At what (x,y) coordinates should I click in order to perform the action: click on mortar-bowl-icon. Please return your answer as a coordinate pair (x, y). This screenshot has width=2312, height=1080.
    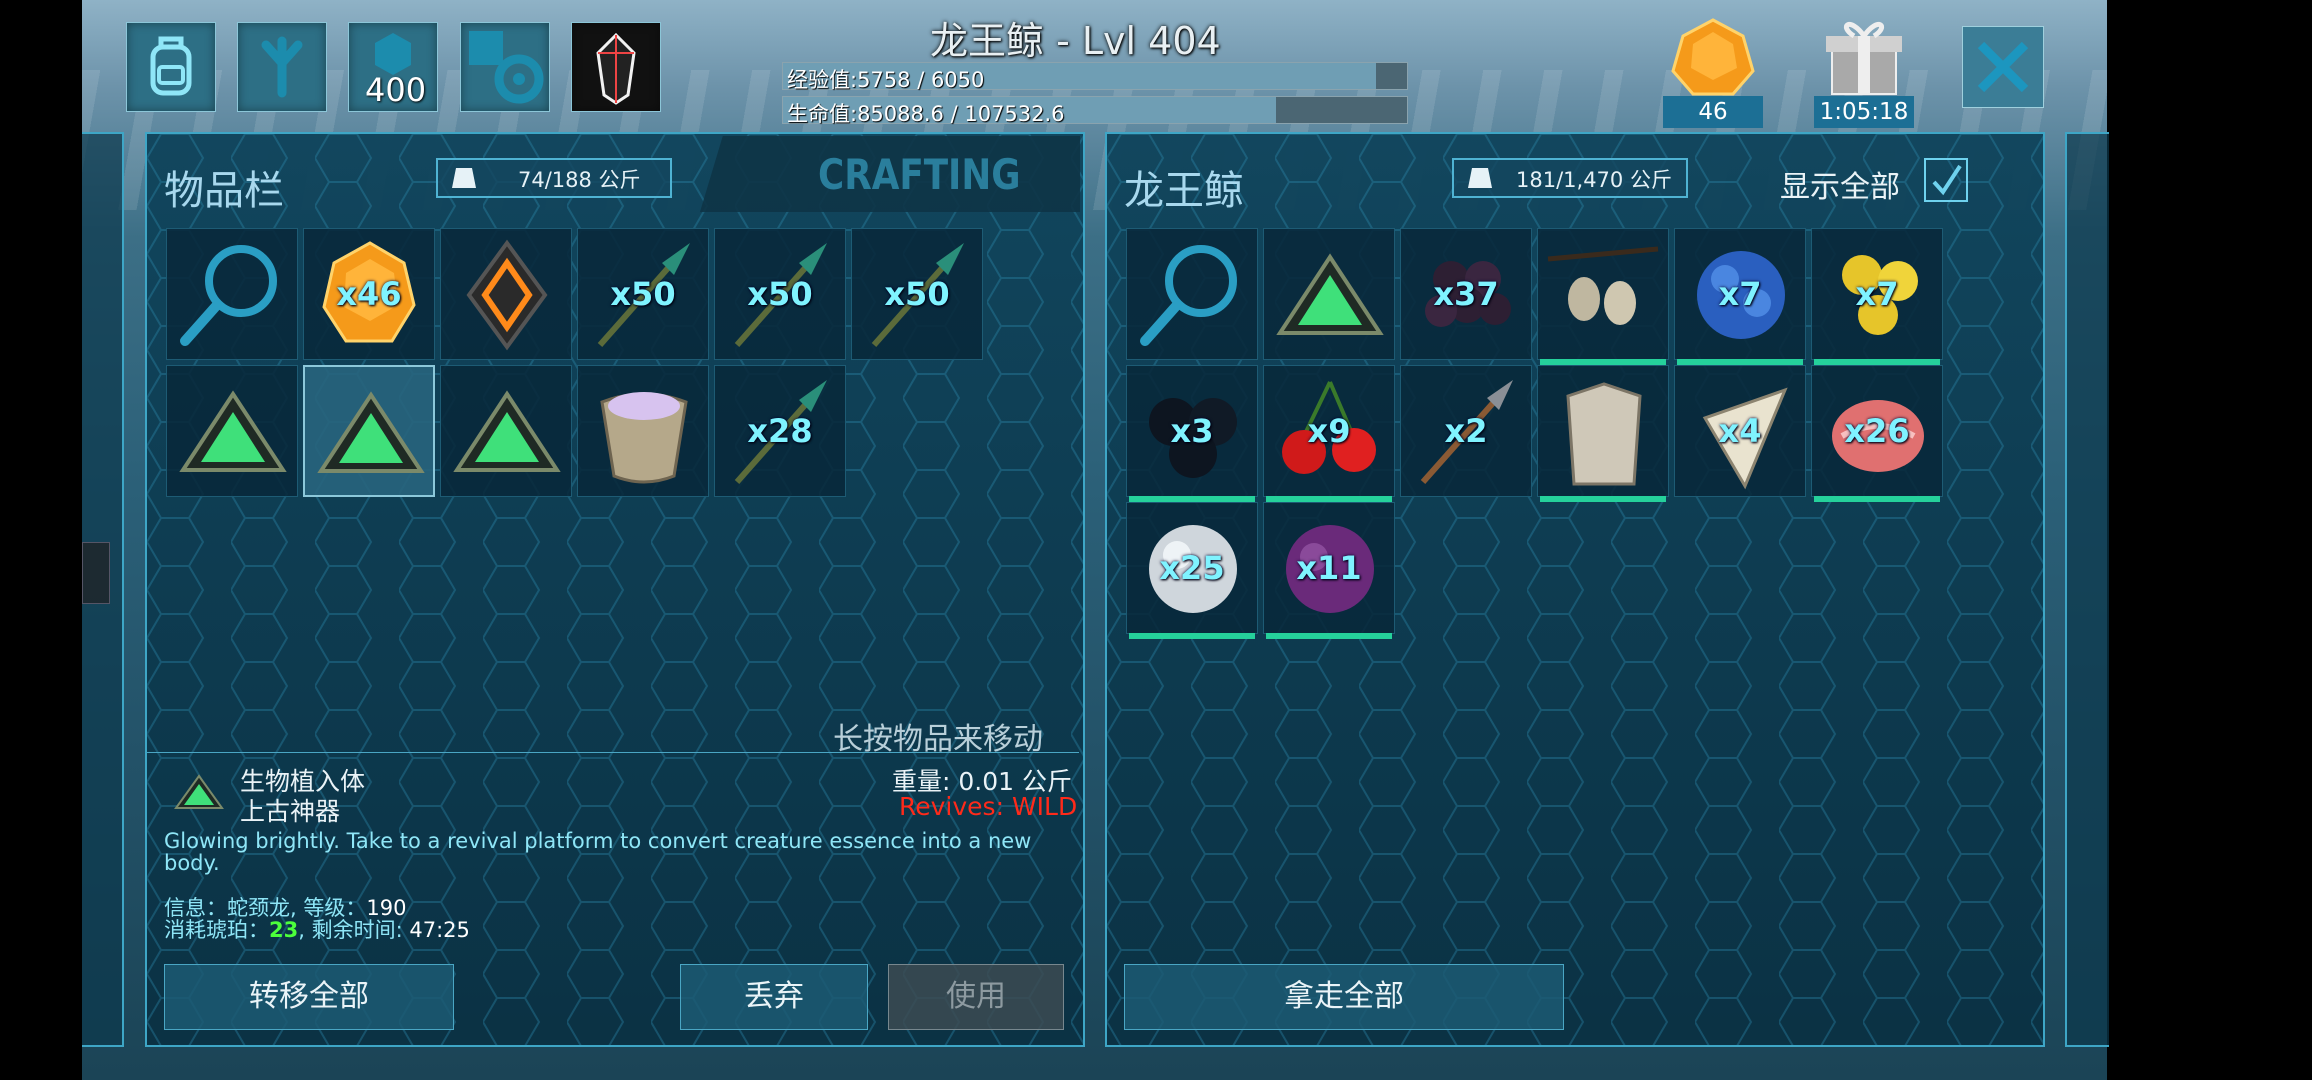
    Looking at the image, I should click on (644, 438).